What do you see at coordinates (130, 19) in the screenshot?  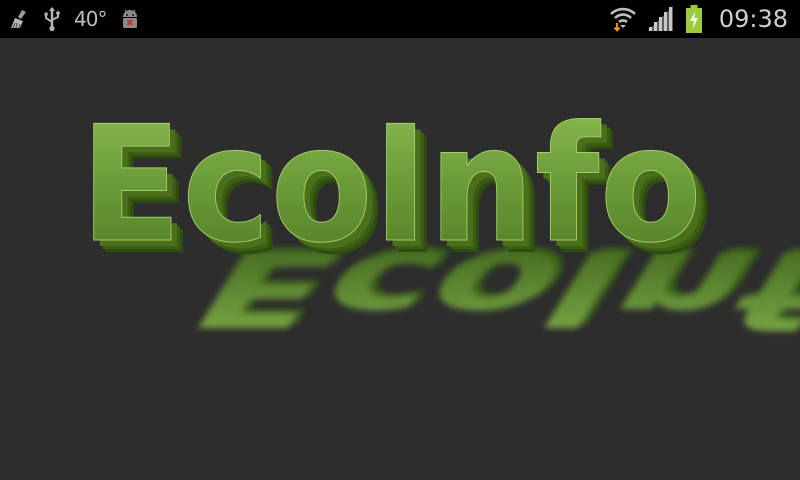 I see `android-debug-icon` at bounding box center [130, 19].